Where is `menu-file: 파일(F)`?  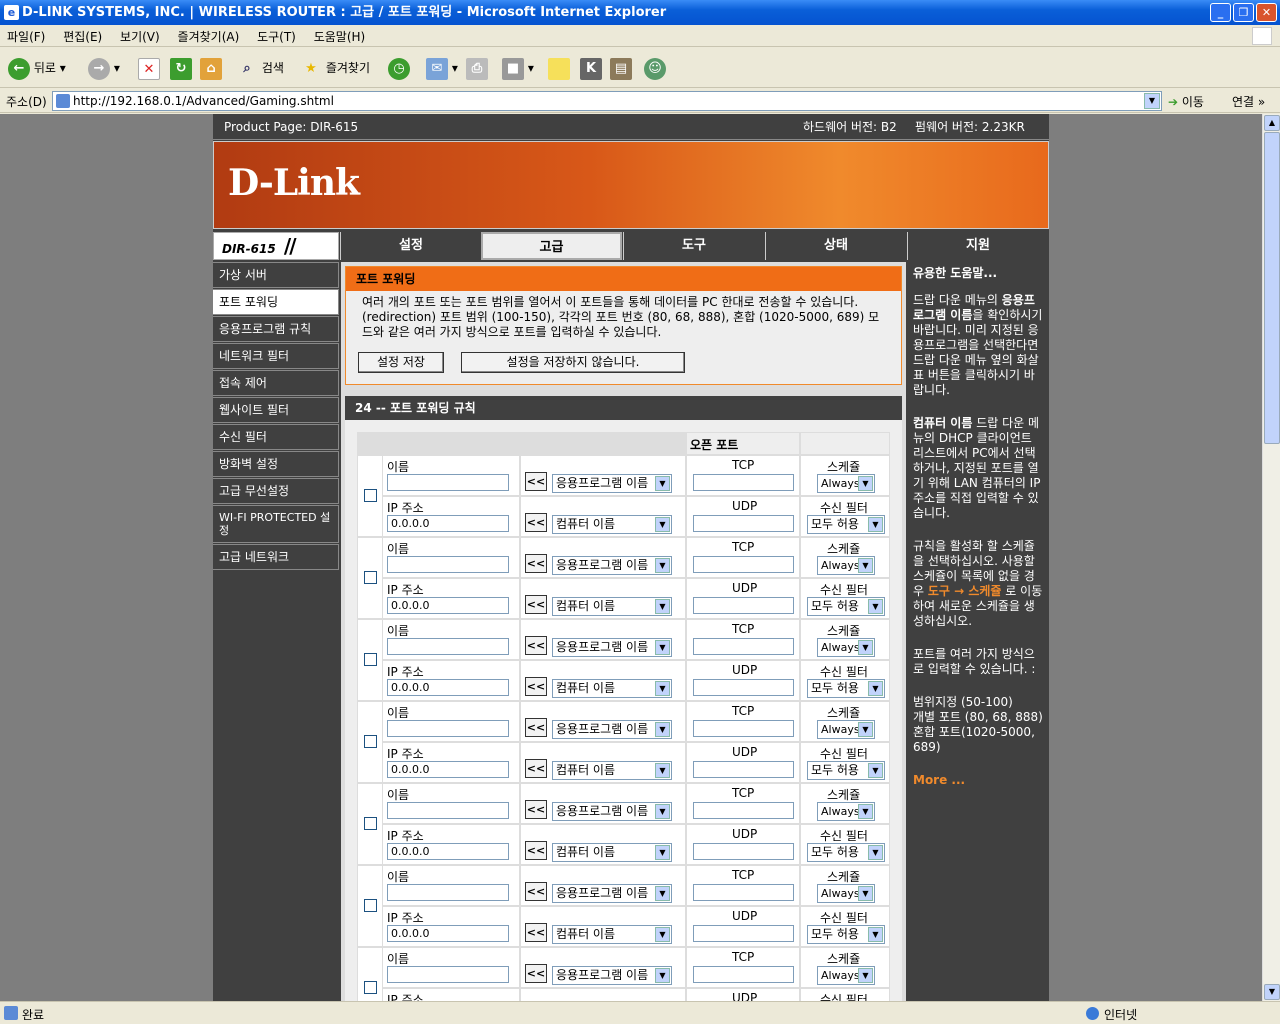 menu-file: 파일(F) is located at coordinates (26, 36).